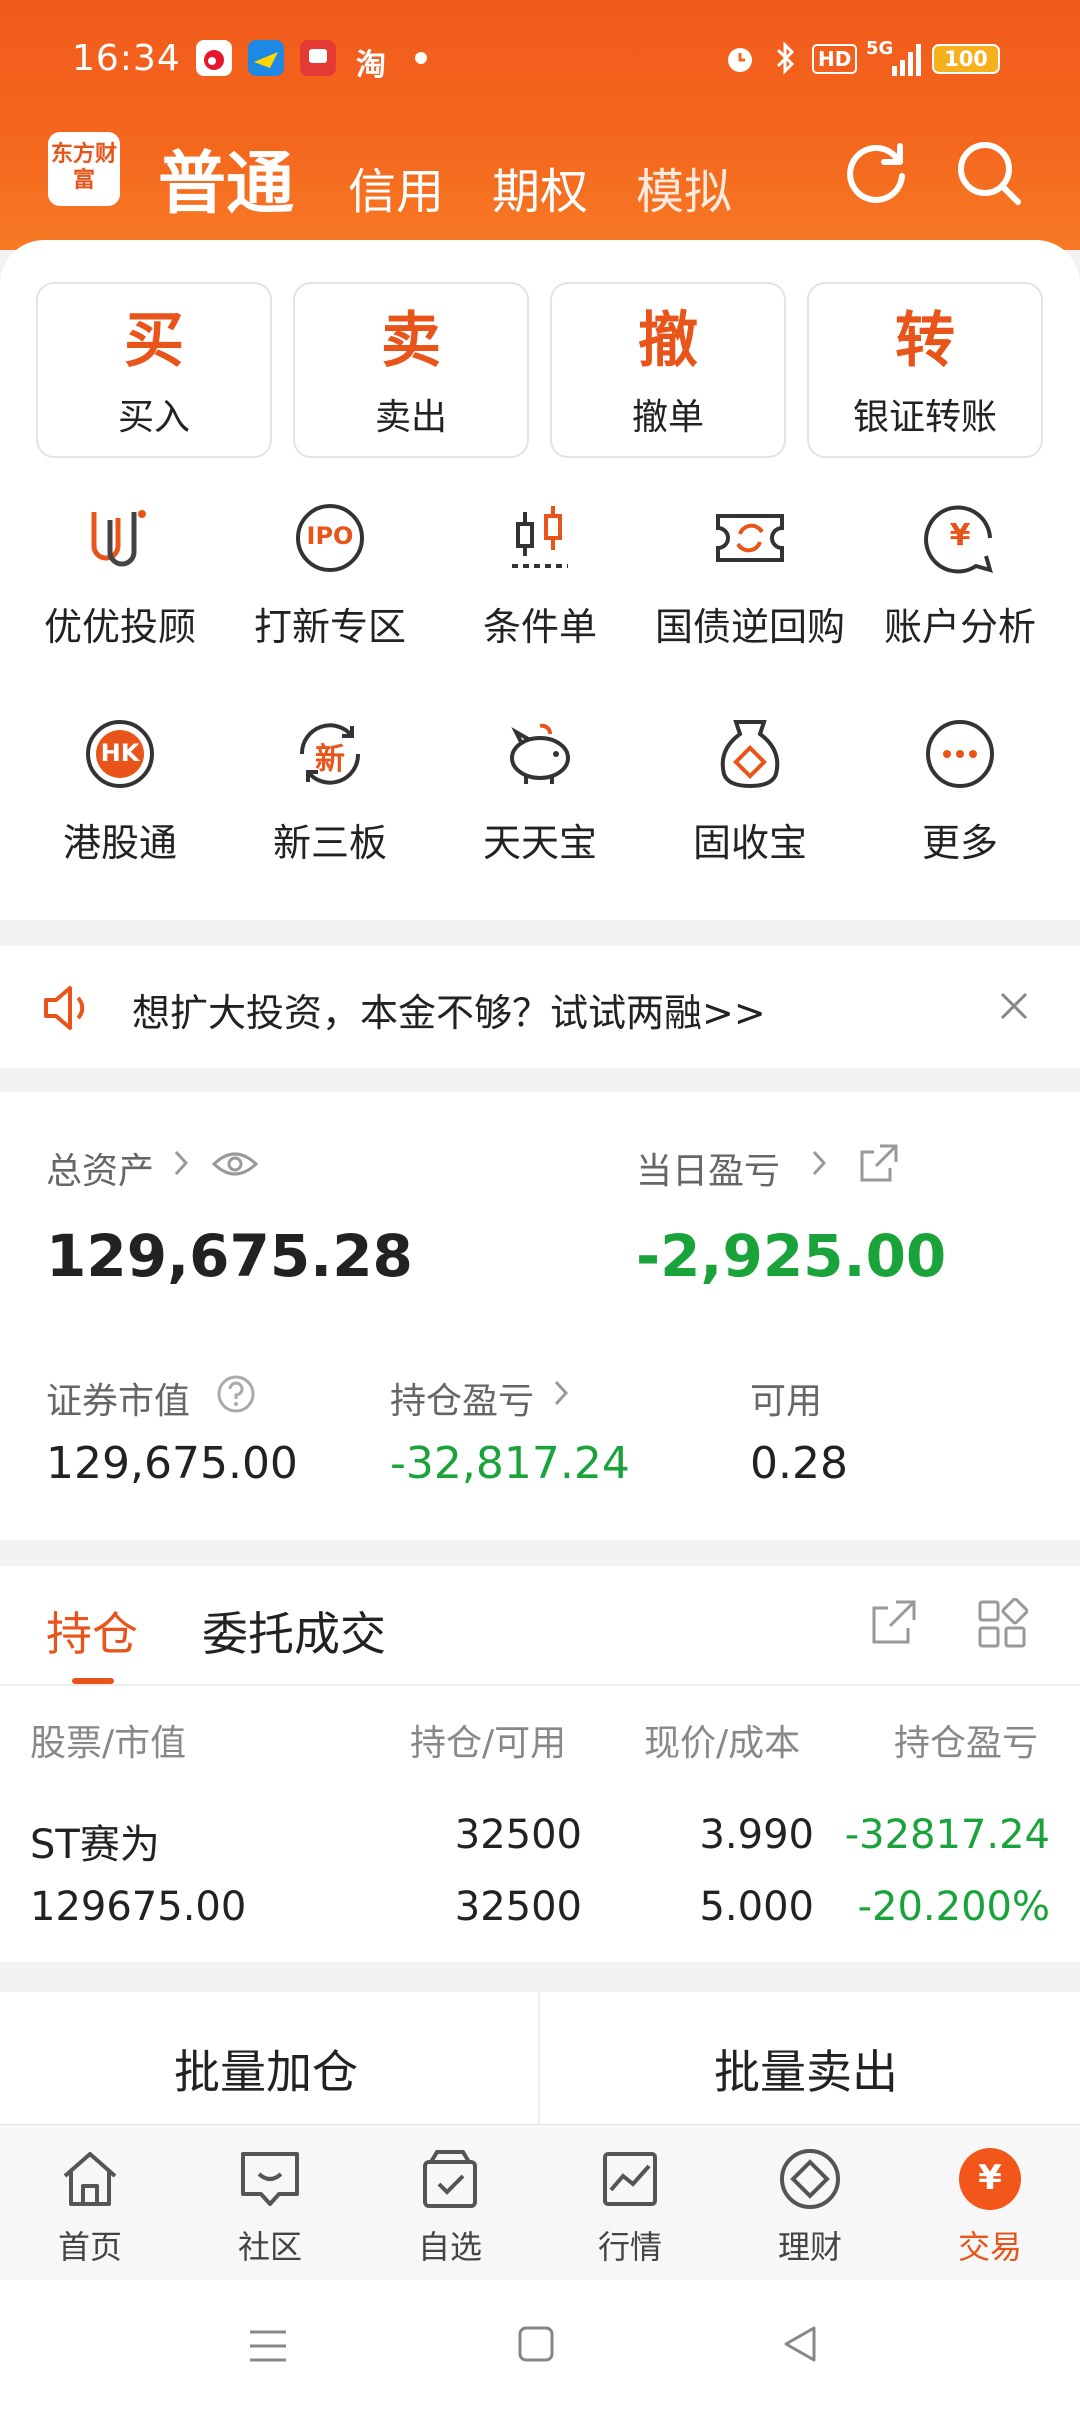 The height and width of the screenshot is (2412, 1080). I want to click on status-time: 16:34, so click(126, 58).